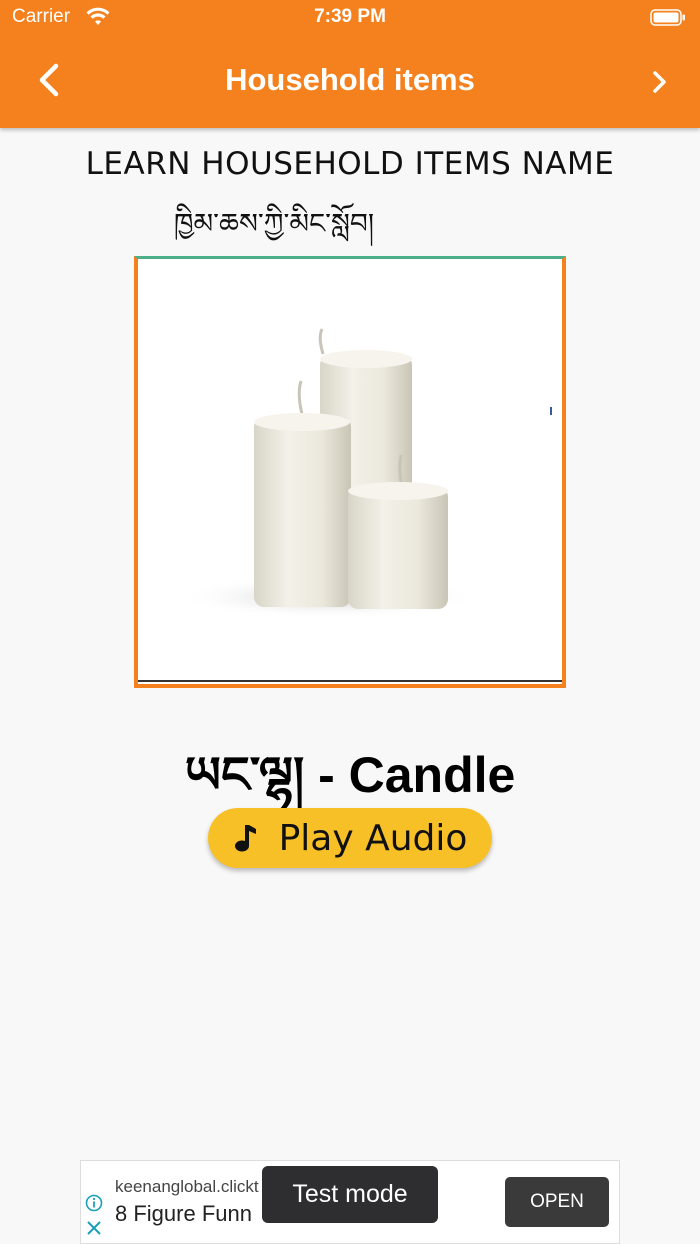 Image resolution: width=700 pixels, height=1244 pixels. I want to click on navigation-bar: Household items, so click(350, 86).